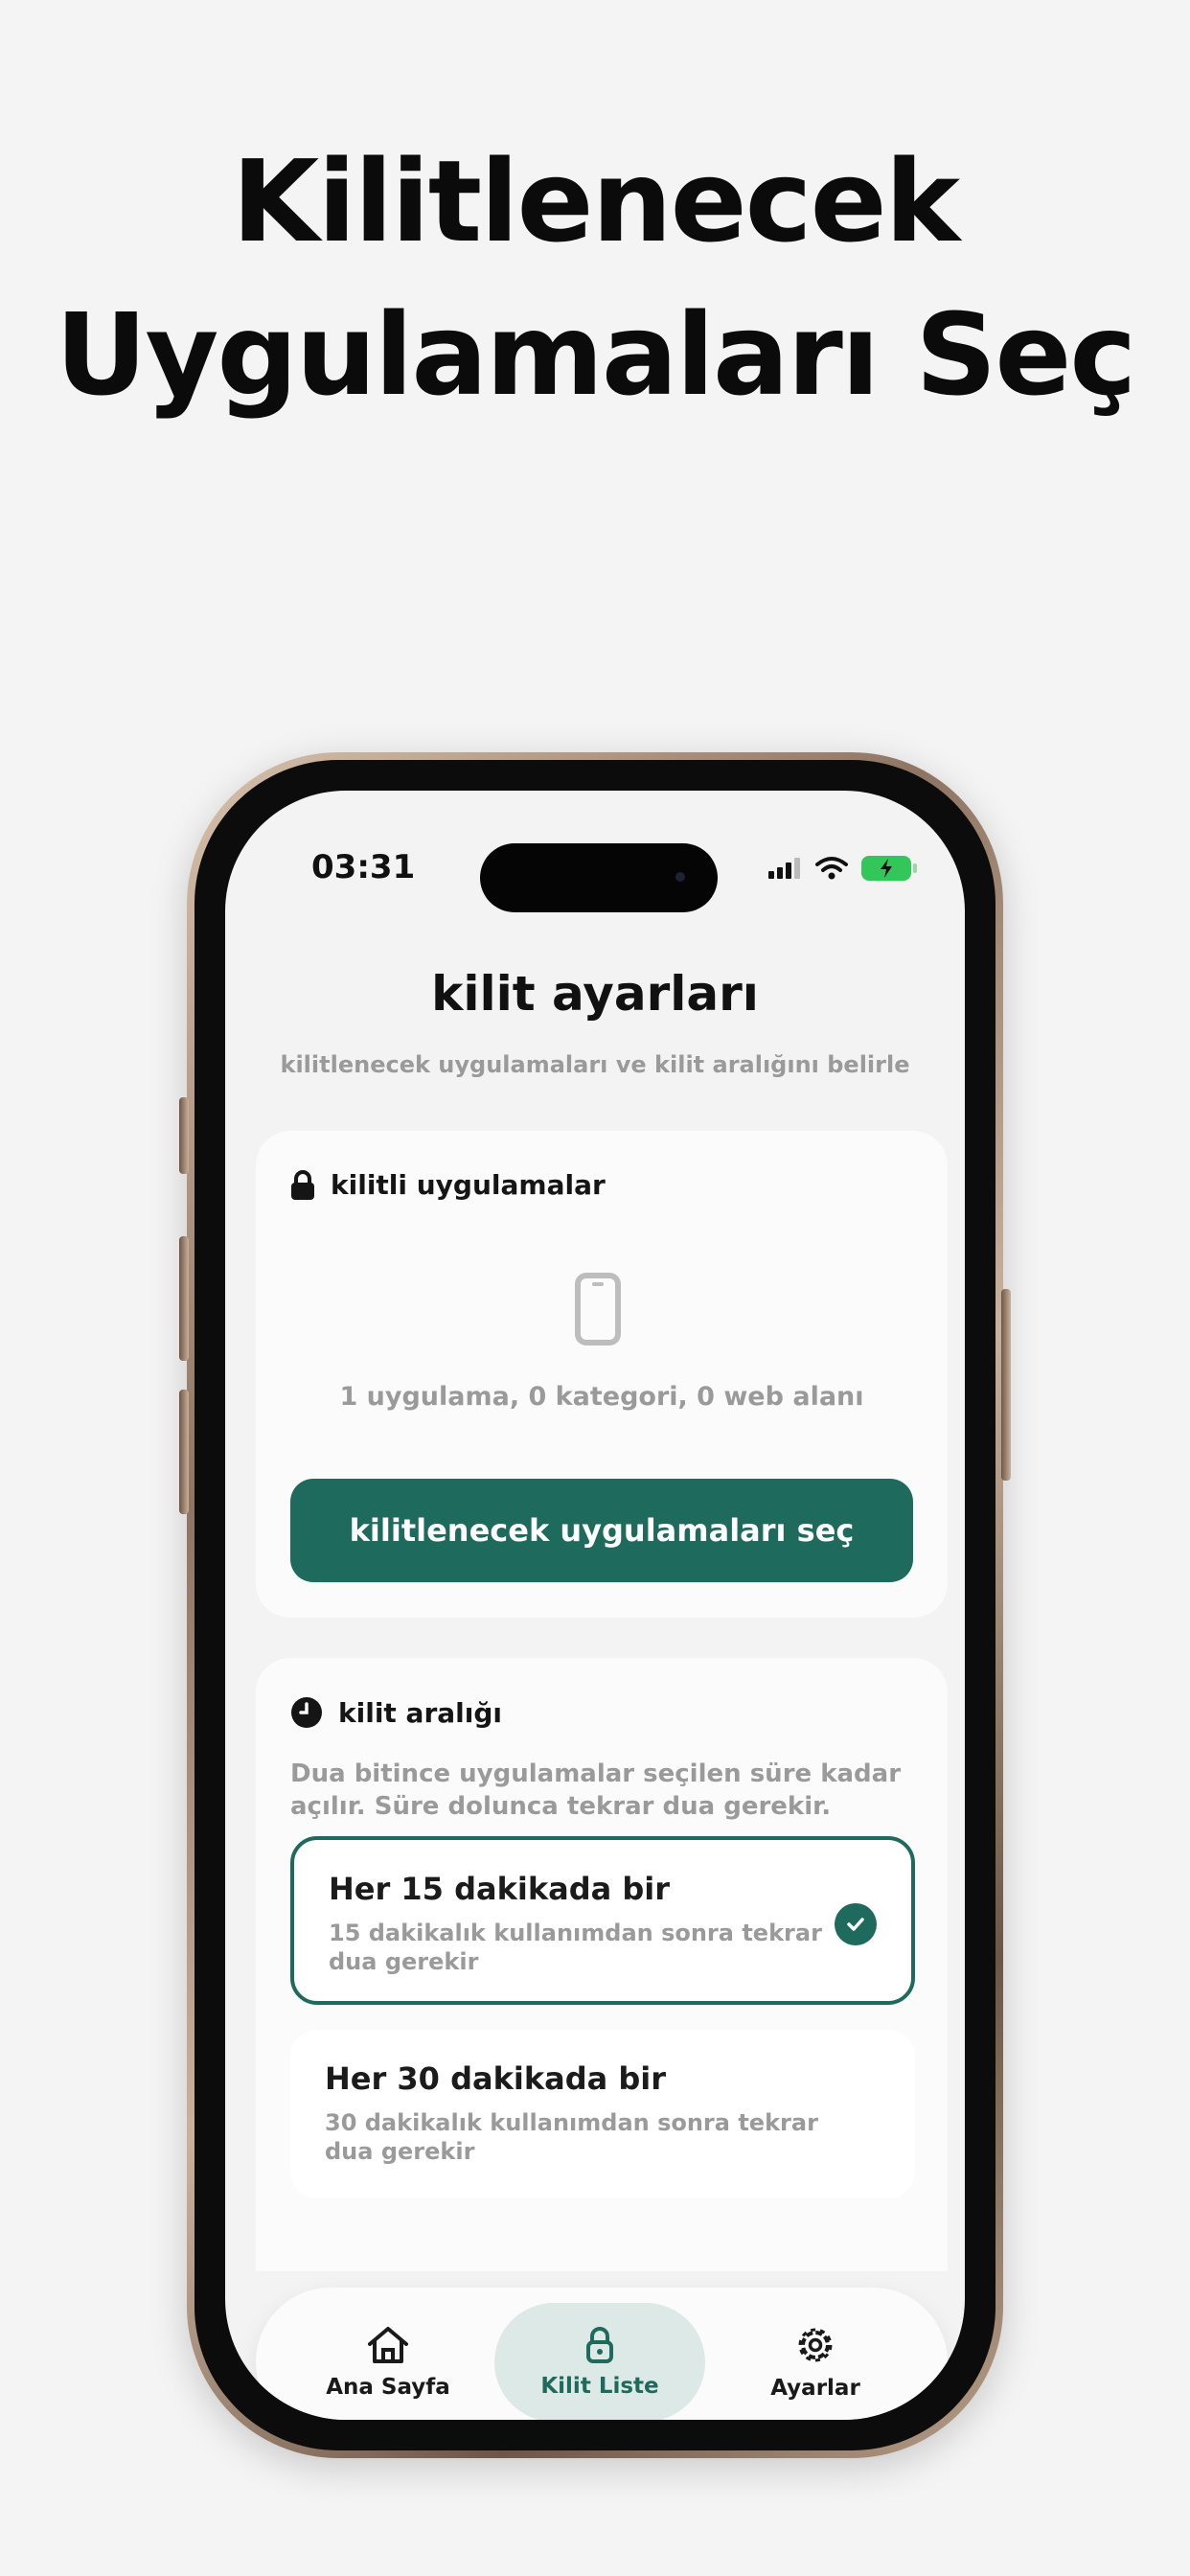 This screenshot has width=1190, height=2576. I want to click on home-icon, so click(388, 2345).